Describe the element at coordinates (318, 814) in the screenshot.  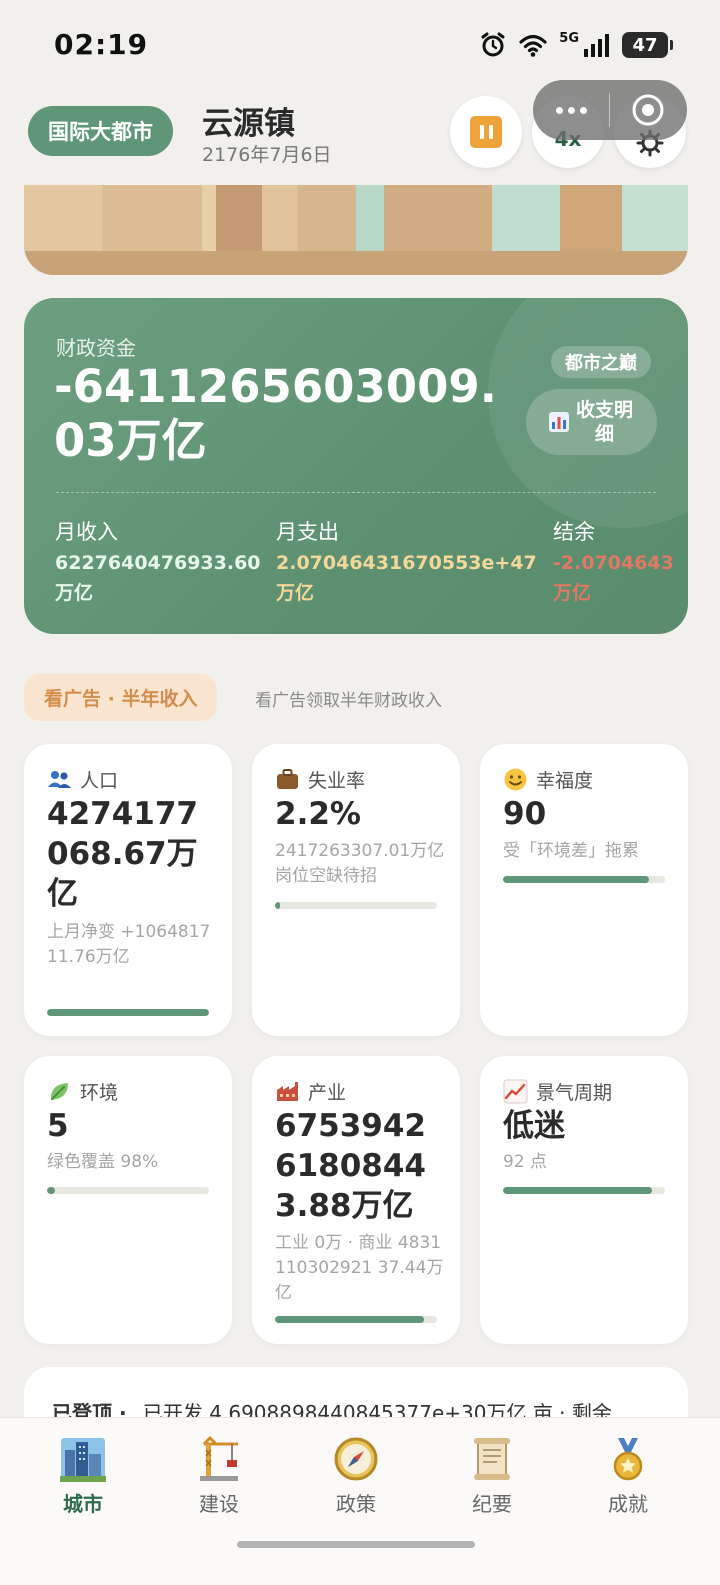
I see `unemployment-value: 2.2%` at that location.